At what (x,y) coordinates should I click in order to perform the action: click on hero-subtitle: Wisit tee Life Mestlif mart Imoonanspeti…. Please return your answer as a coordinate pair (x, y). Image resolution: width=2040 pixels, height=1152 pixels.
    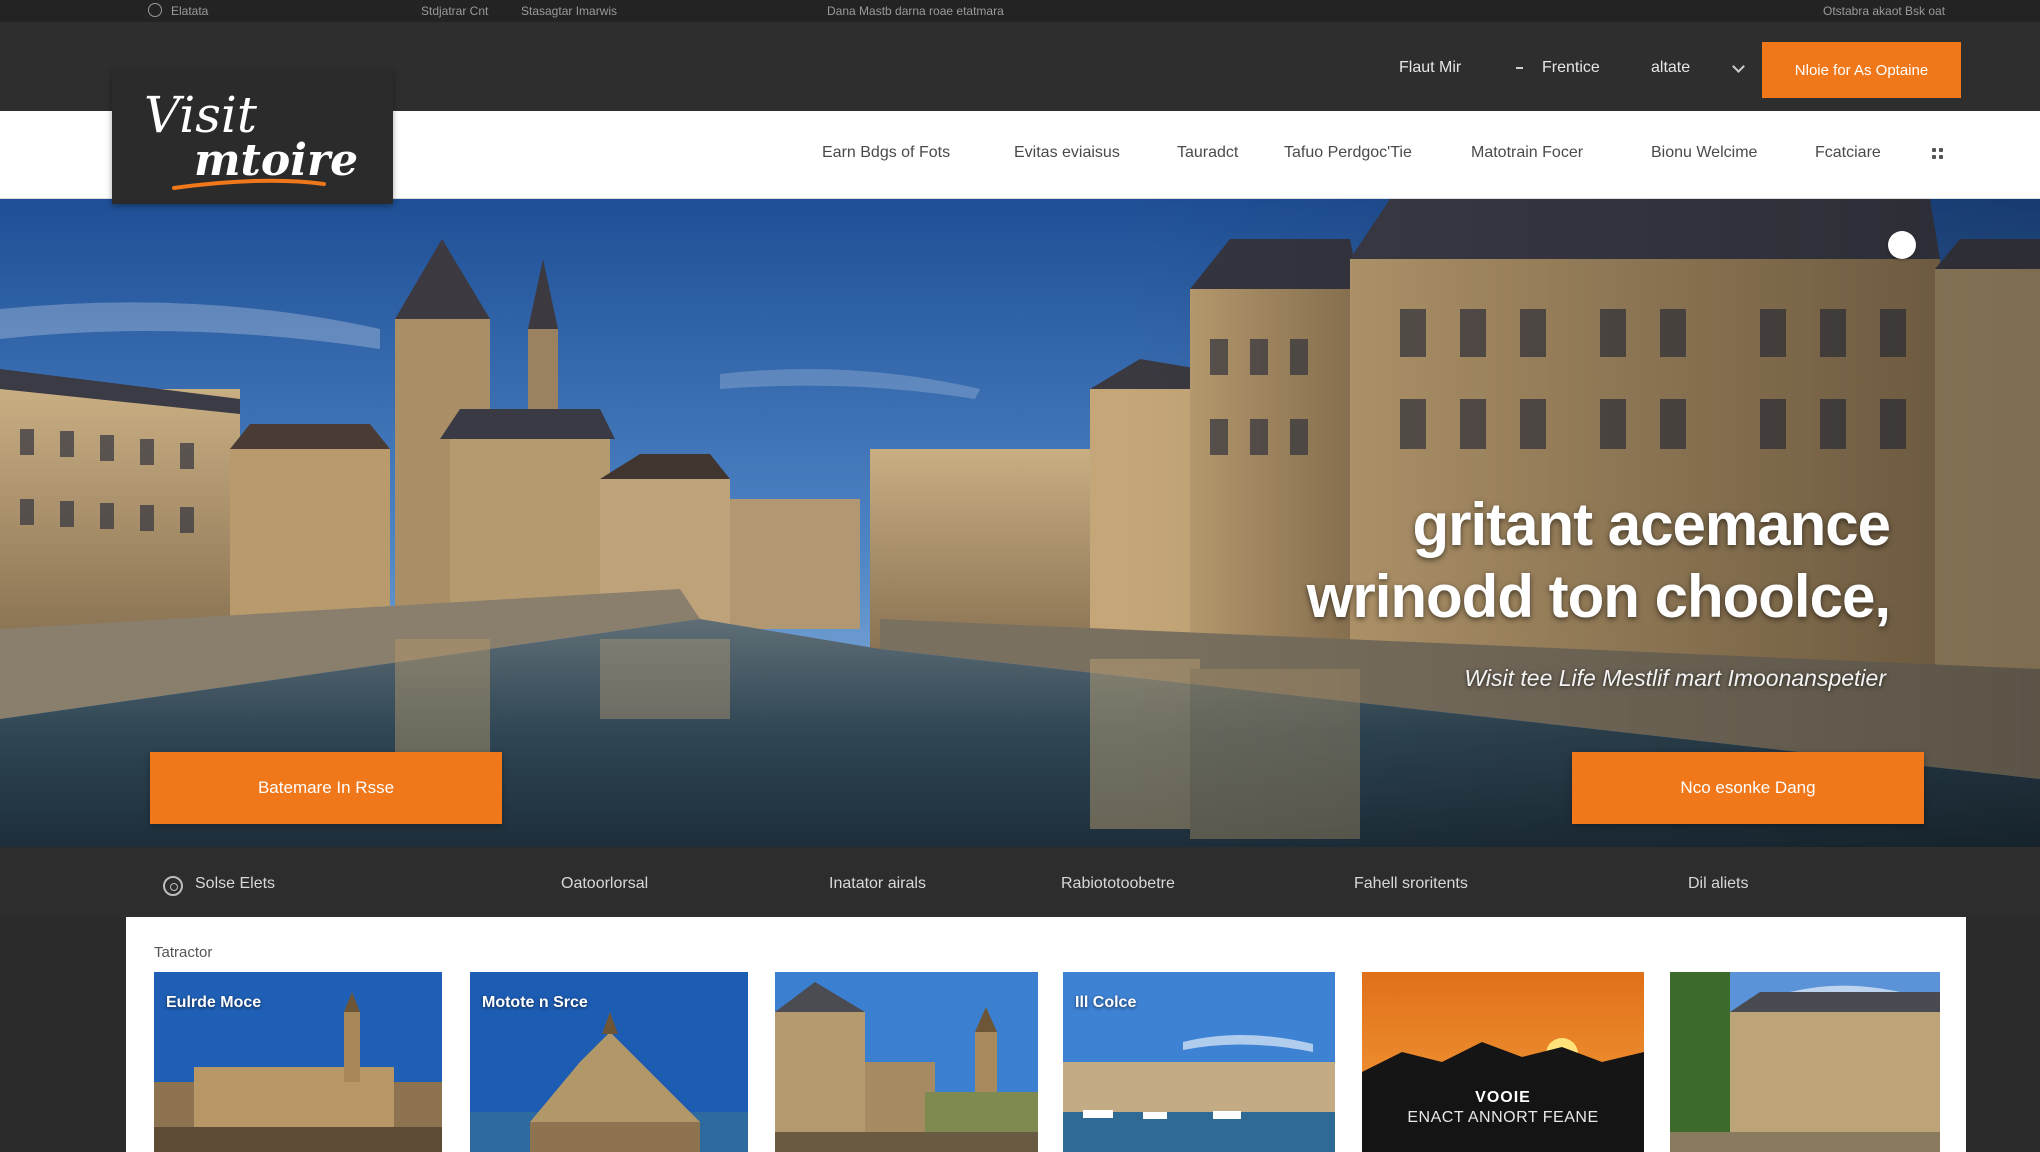
    Looking at the image, I should click on (1675, 678).